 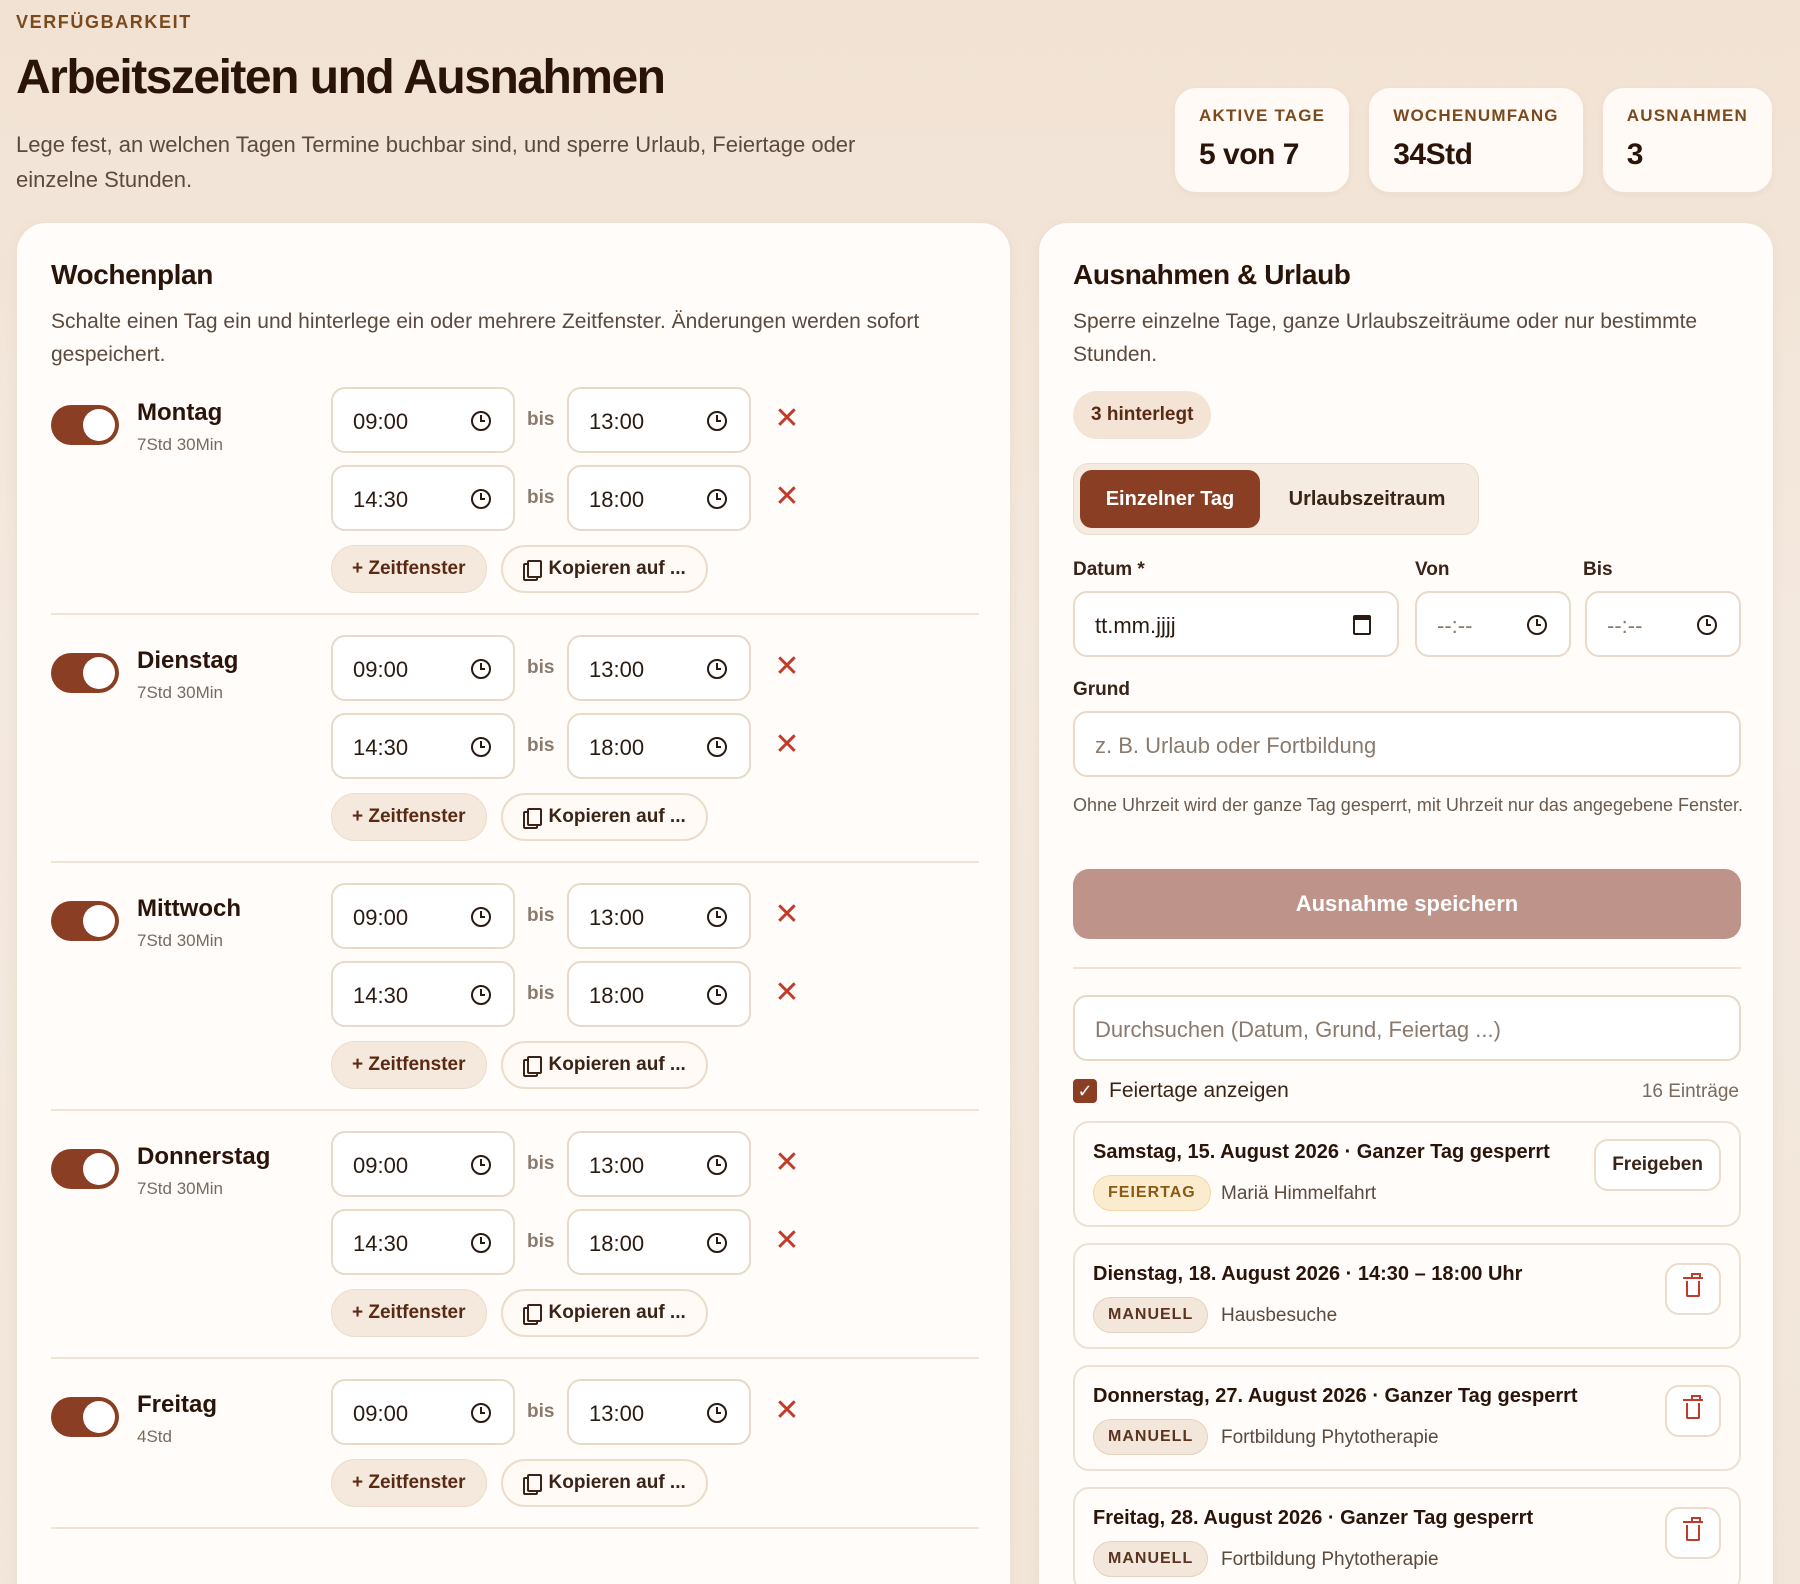 I want to click on time-slot: 14:30 bis 18:00 ✕, so click(x=571, y=498).